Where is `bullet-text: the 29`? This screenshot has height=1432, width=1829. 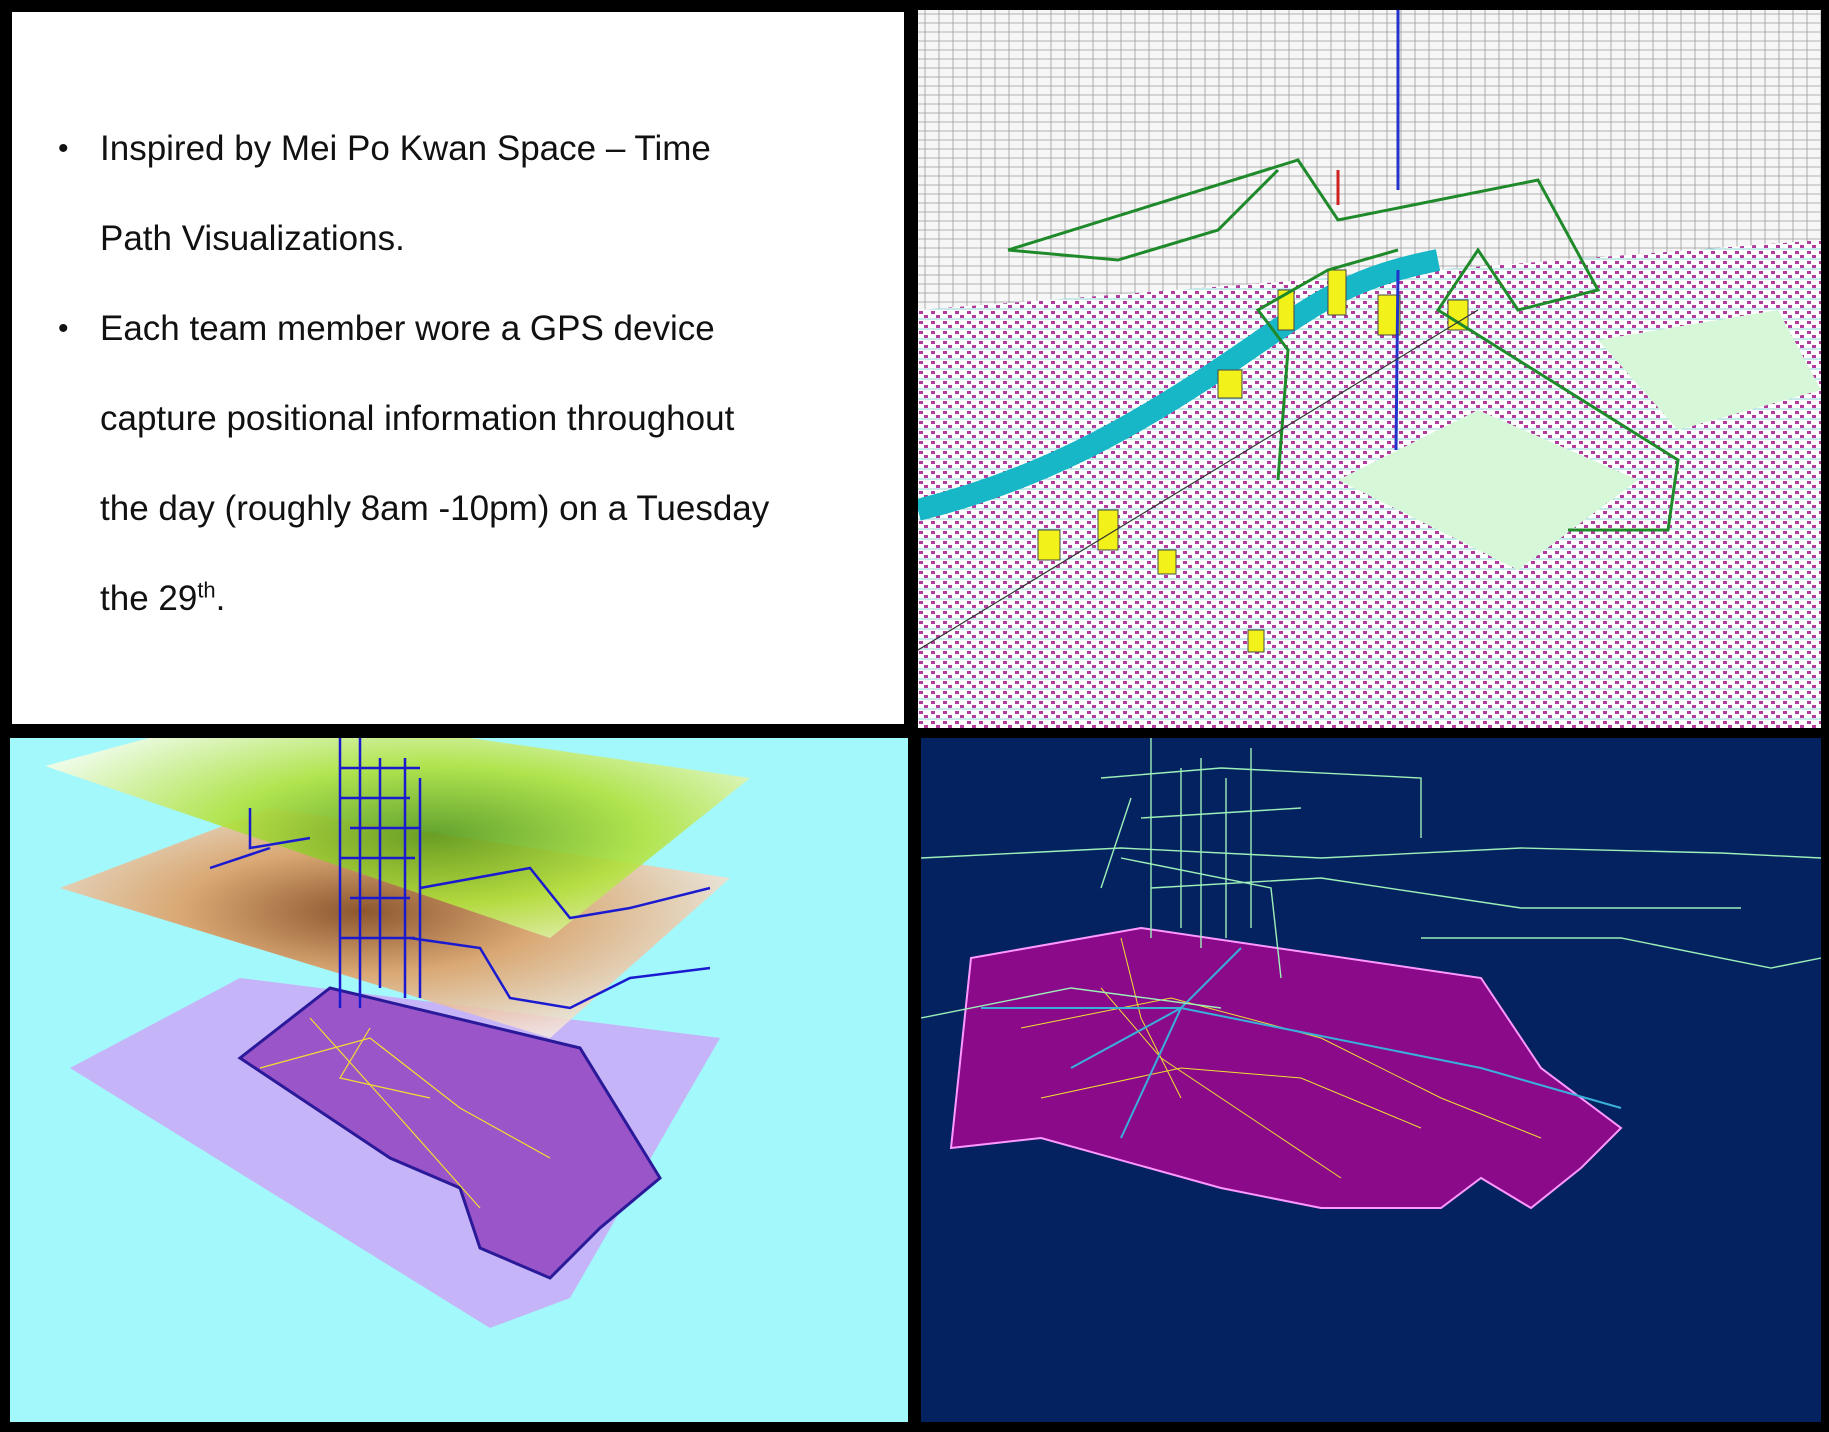 bullet-text: the 29 is located at coordinates (149, 598).